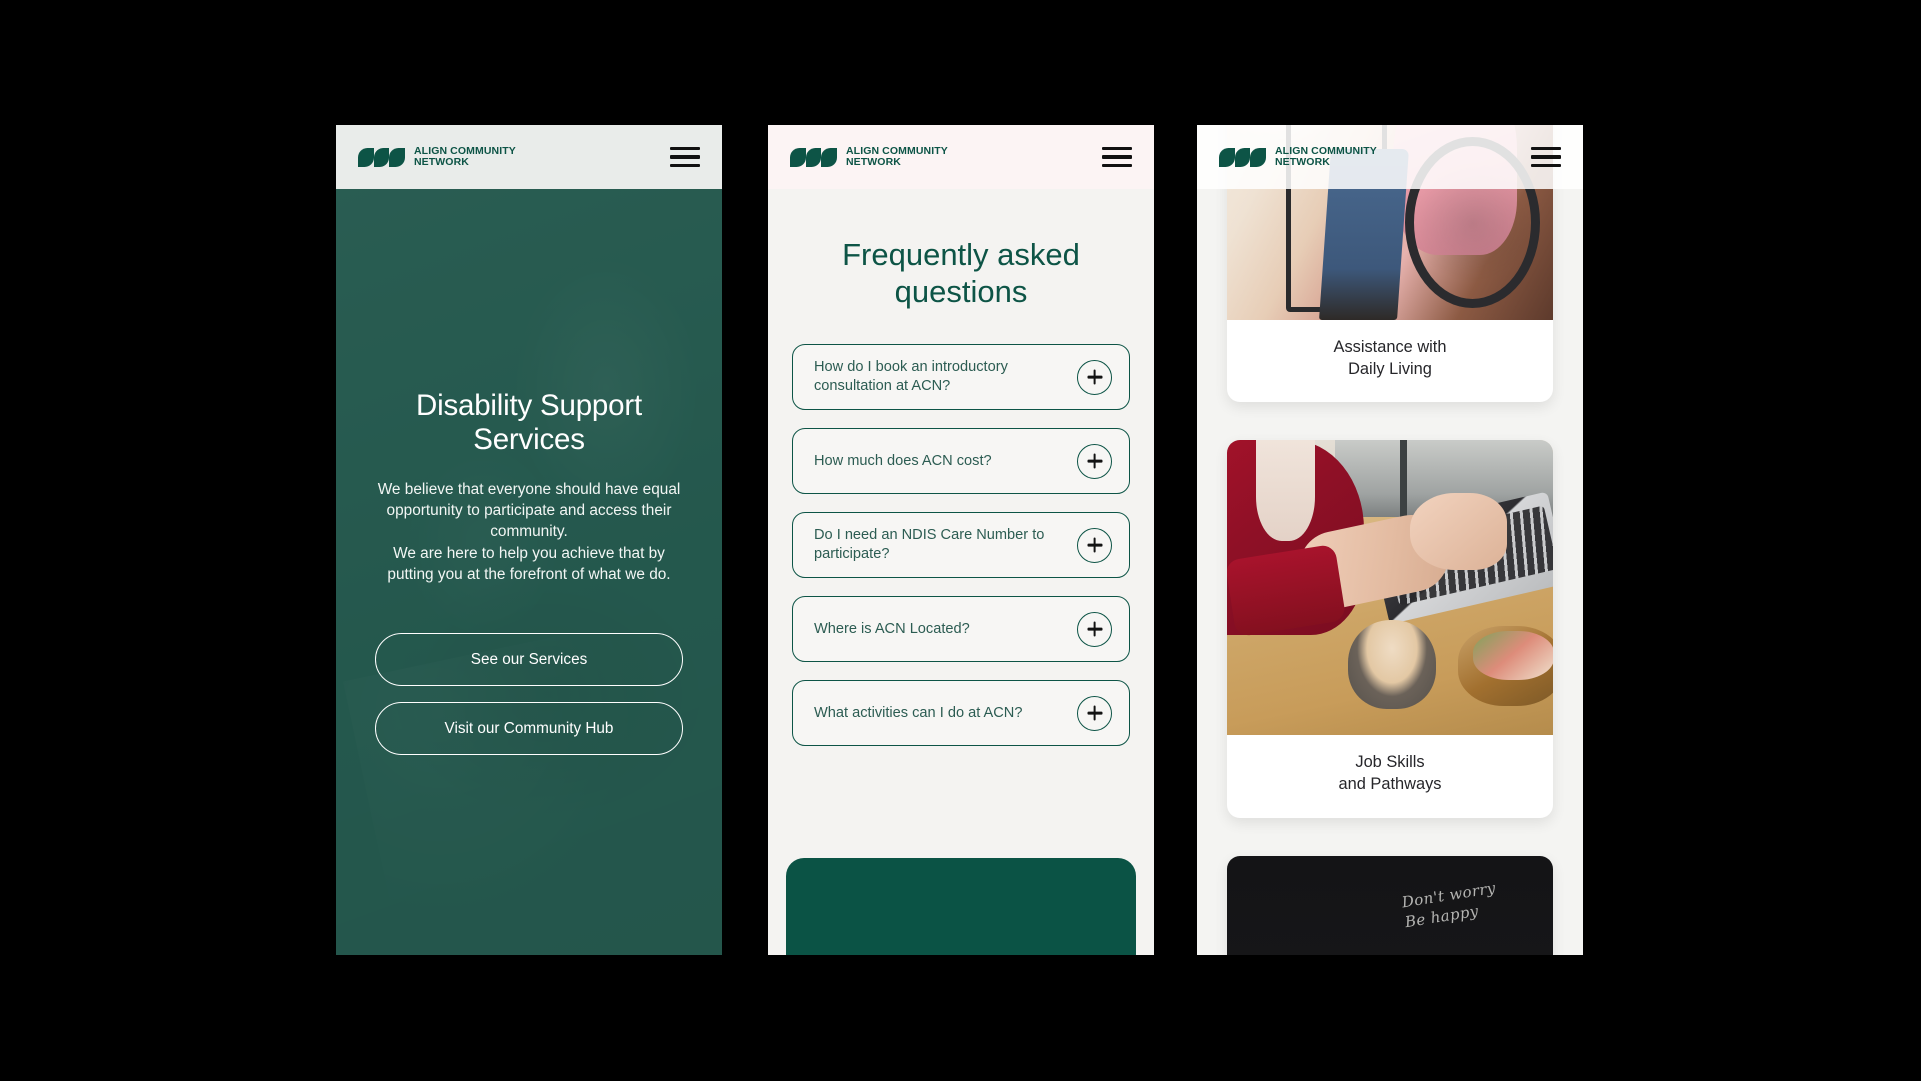  I want to click on hero-button-group: See our Services Visit our Community Hub, so click(529, 694).